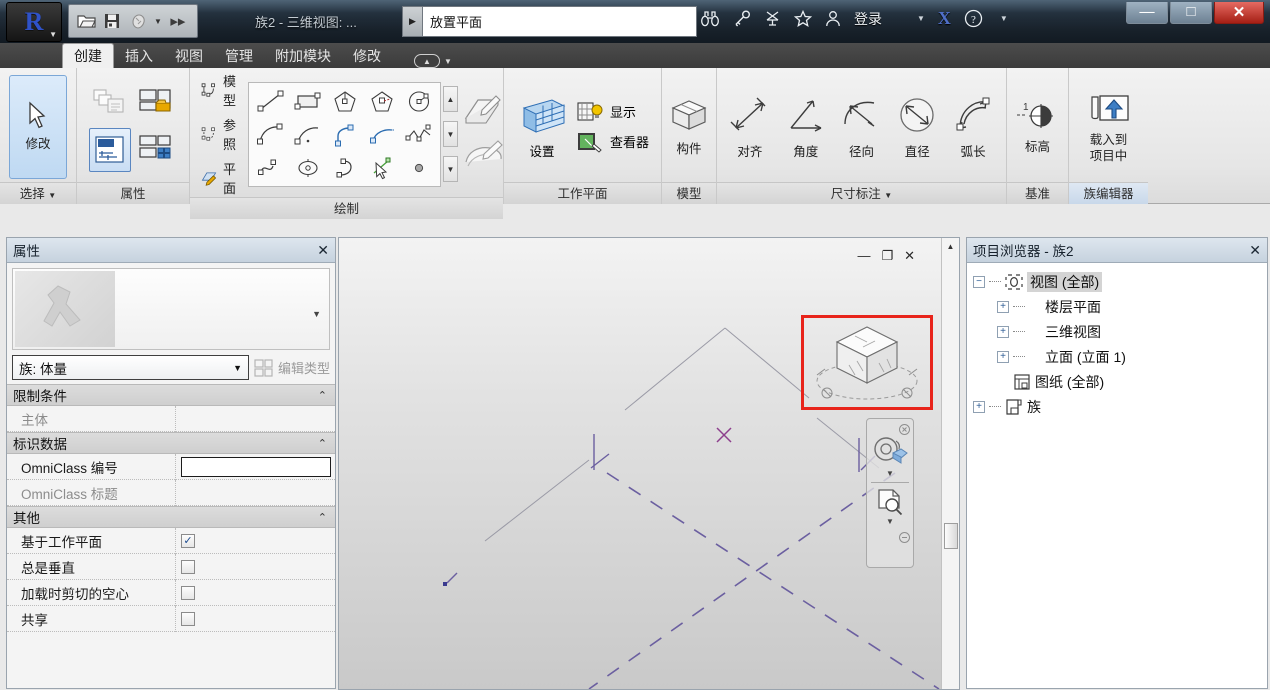 Image resolution: width=1270 pixels, height=690 pixels. I want to click on tab-addins: 附加模块, so click(303, 56).